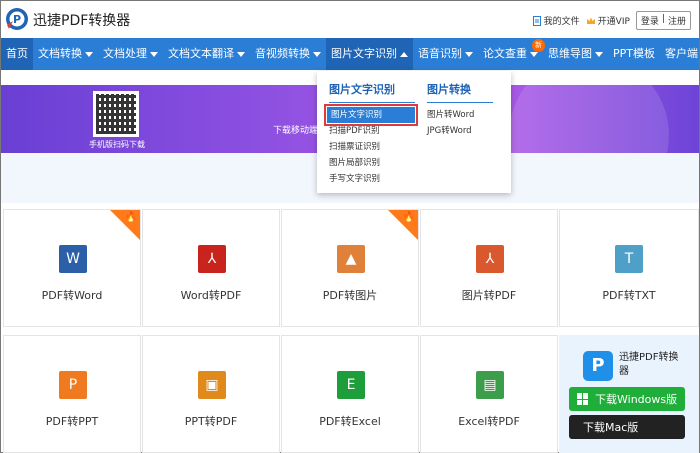 This screenshot has height=453, width=700. I want to click on banner-decoration, so click(589, 119).